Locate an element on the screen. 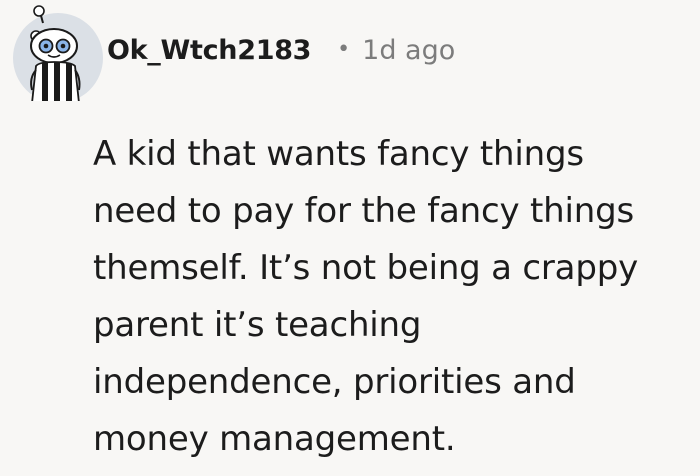  comment-header: Ok_Wtch2183 • 1d ago is located at coordinates (281, 50).